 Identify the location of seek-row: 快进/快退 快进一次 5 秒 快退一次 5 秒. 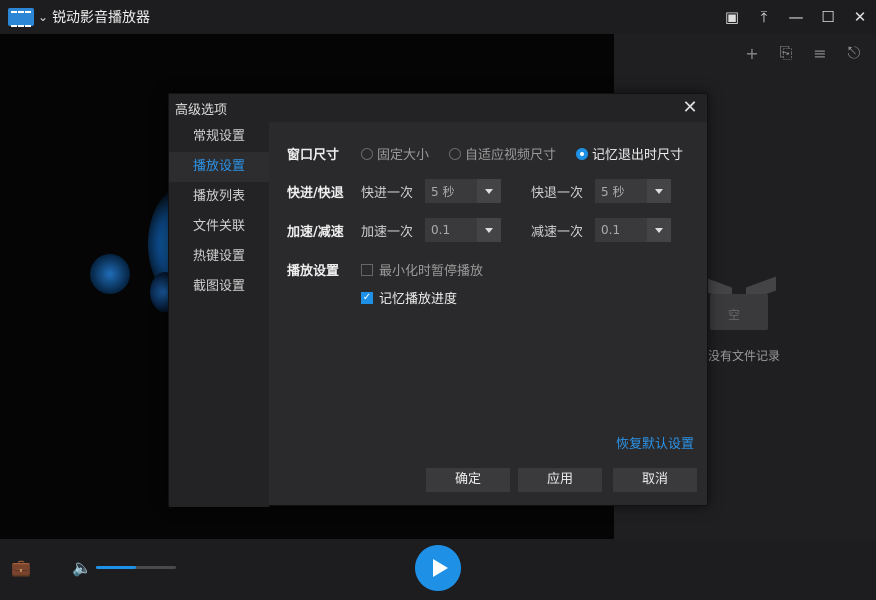
(479, 191).